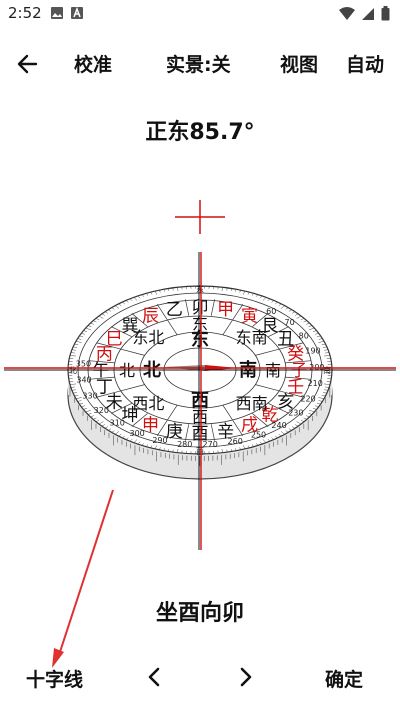  What do you see at coordinates (77, 12) in the screenshot?
I see `text-notification-icon` at bounding box center [77, 12].